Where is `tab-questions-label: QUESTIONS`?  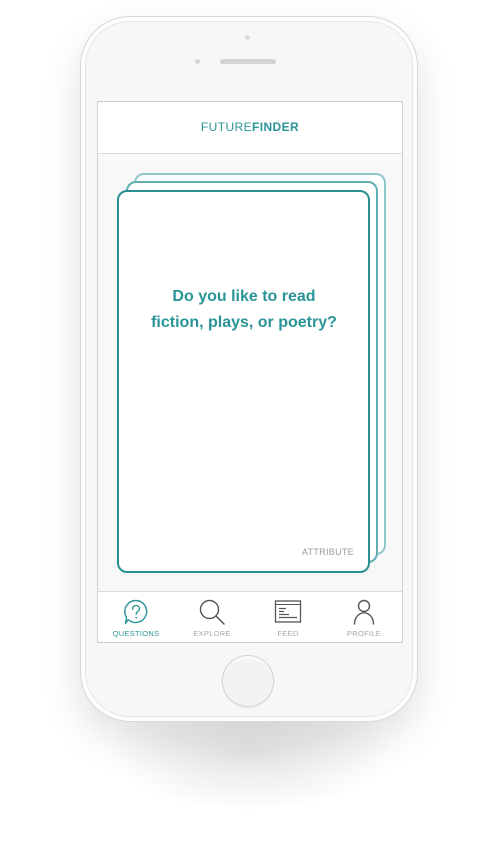
tab-questions-label: QUESTIONS is located at coordinates (136, 633).